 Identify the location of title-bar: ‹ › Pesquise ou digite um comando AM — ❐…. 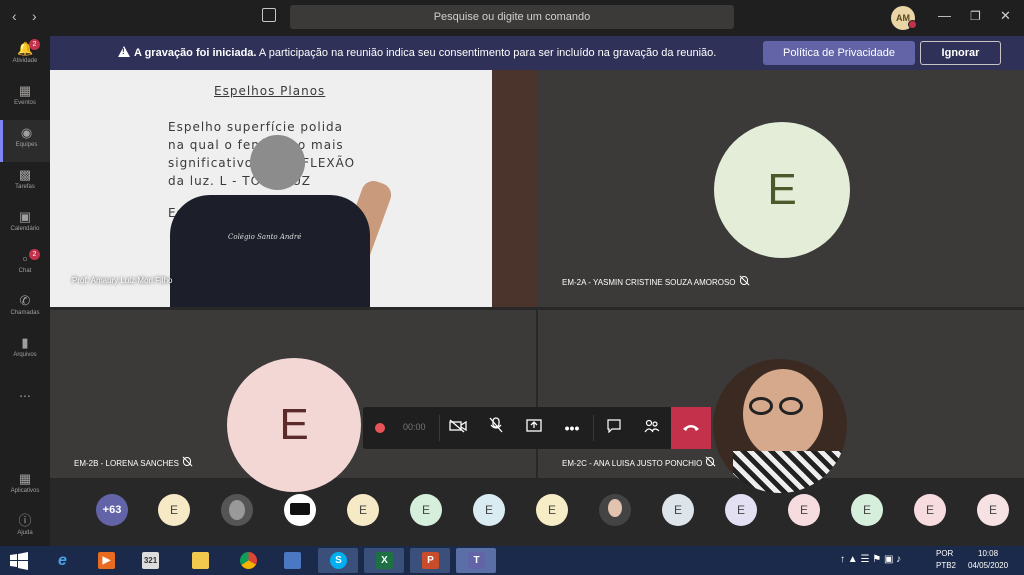
(512, 17).